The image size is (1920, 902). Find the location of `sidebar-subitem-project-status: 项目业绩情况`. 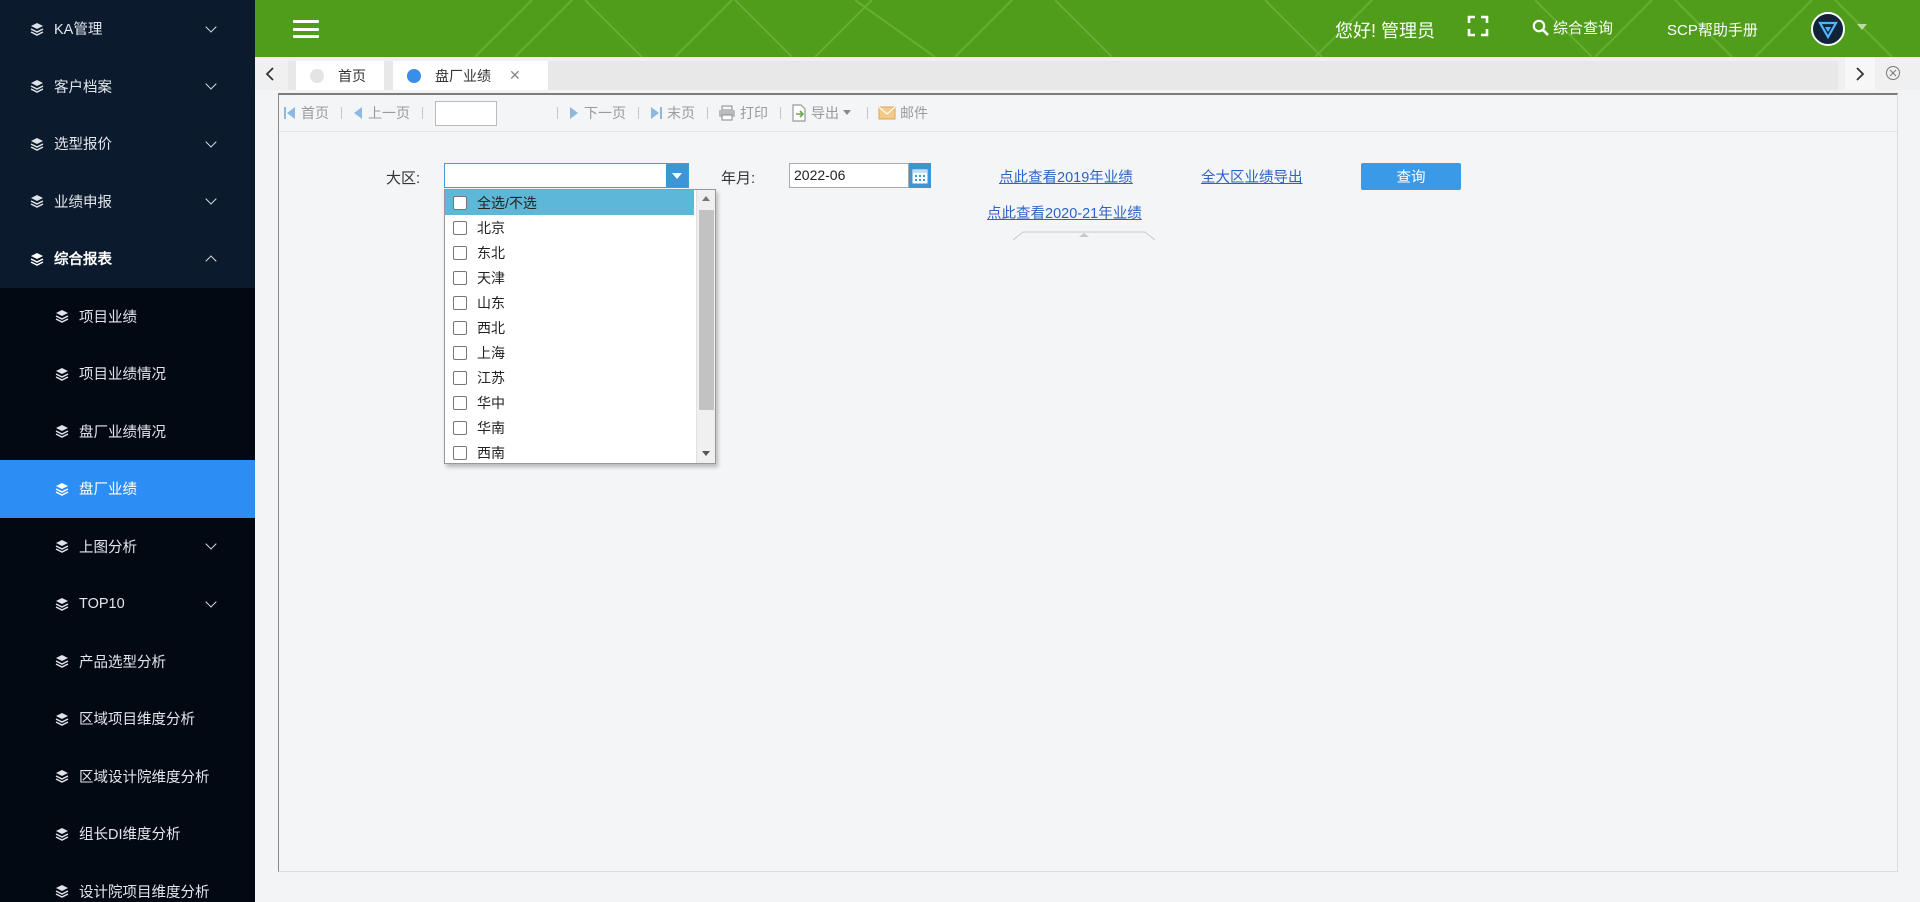

sidebar-subitem-project-status: 项目业绩情况 is located at coordinates (127, 374).